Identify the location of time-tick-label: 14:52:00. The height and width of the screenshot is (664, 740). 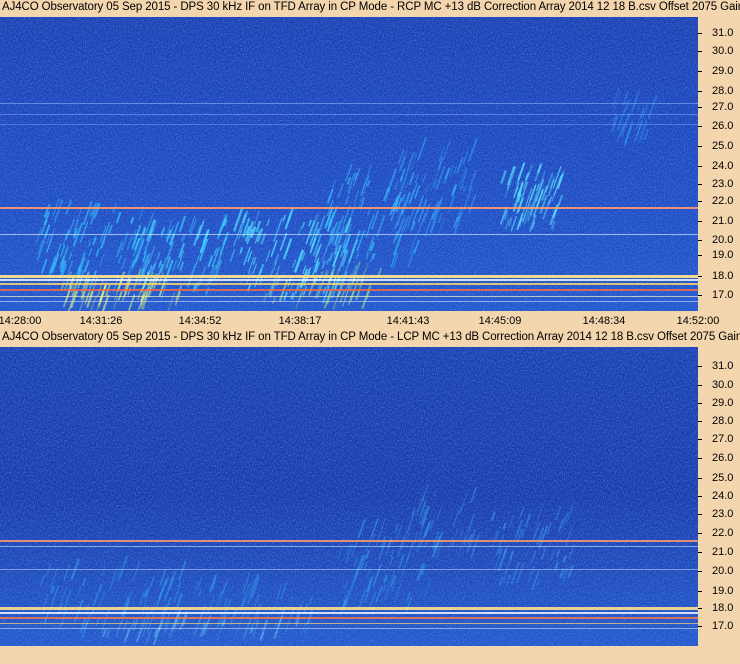
(698, 321).